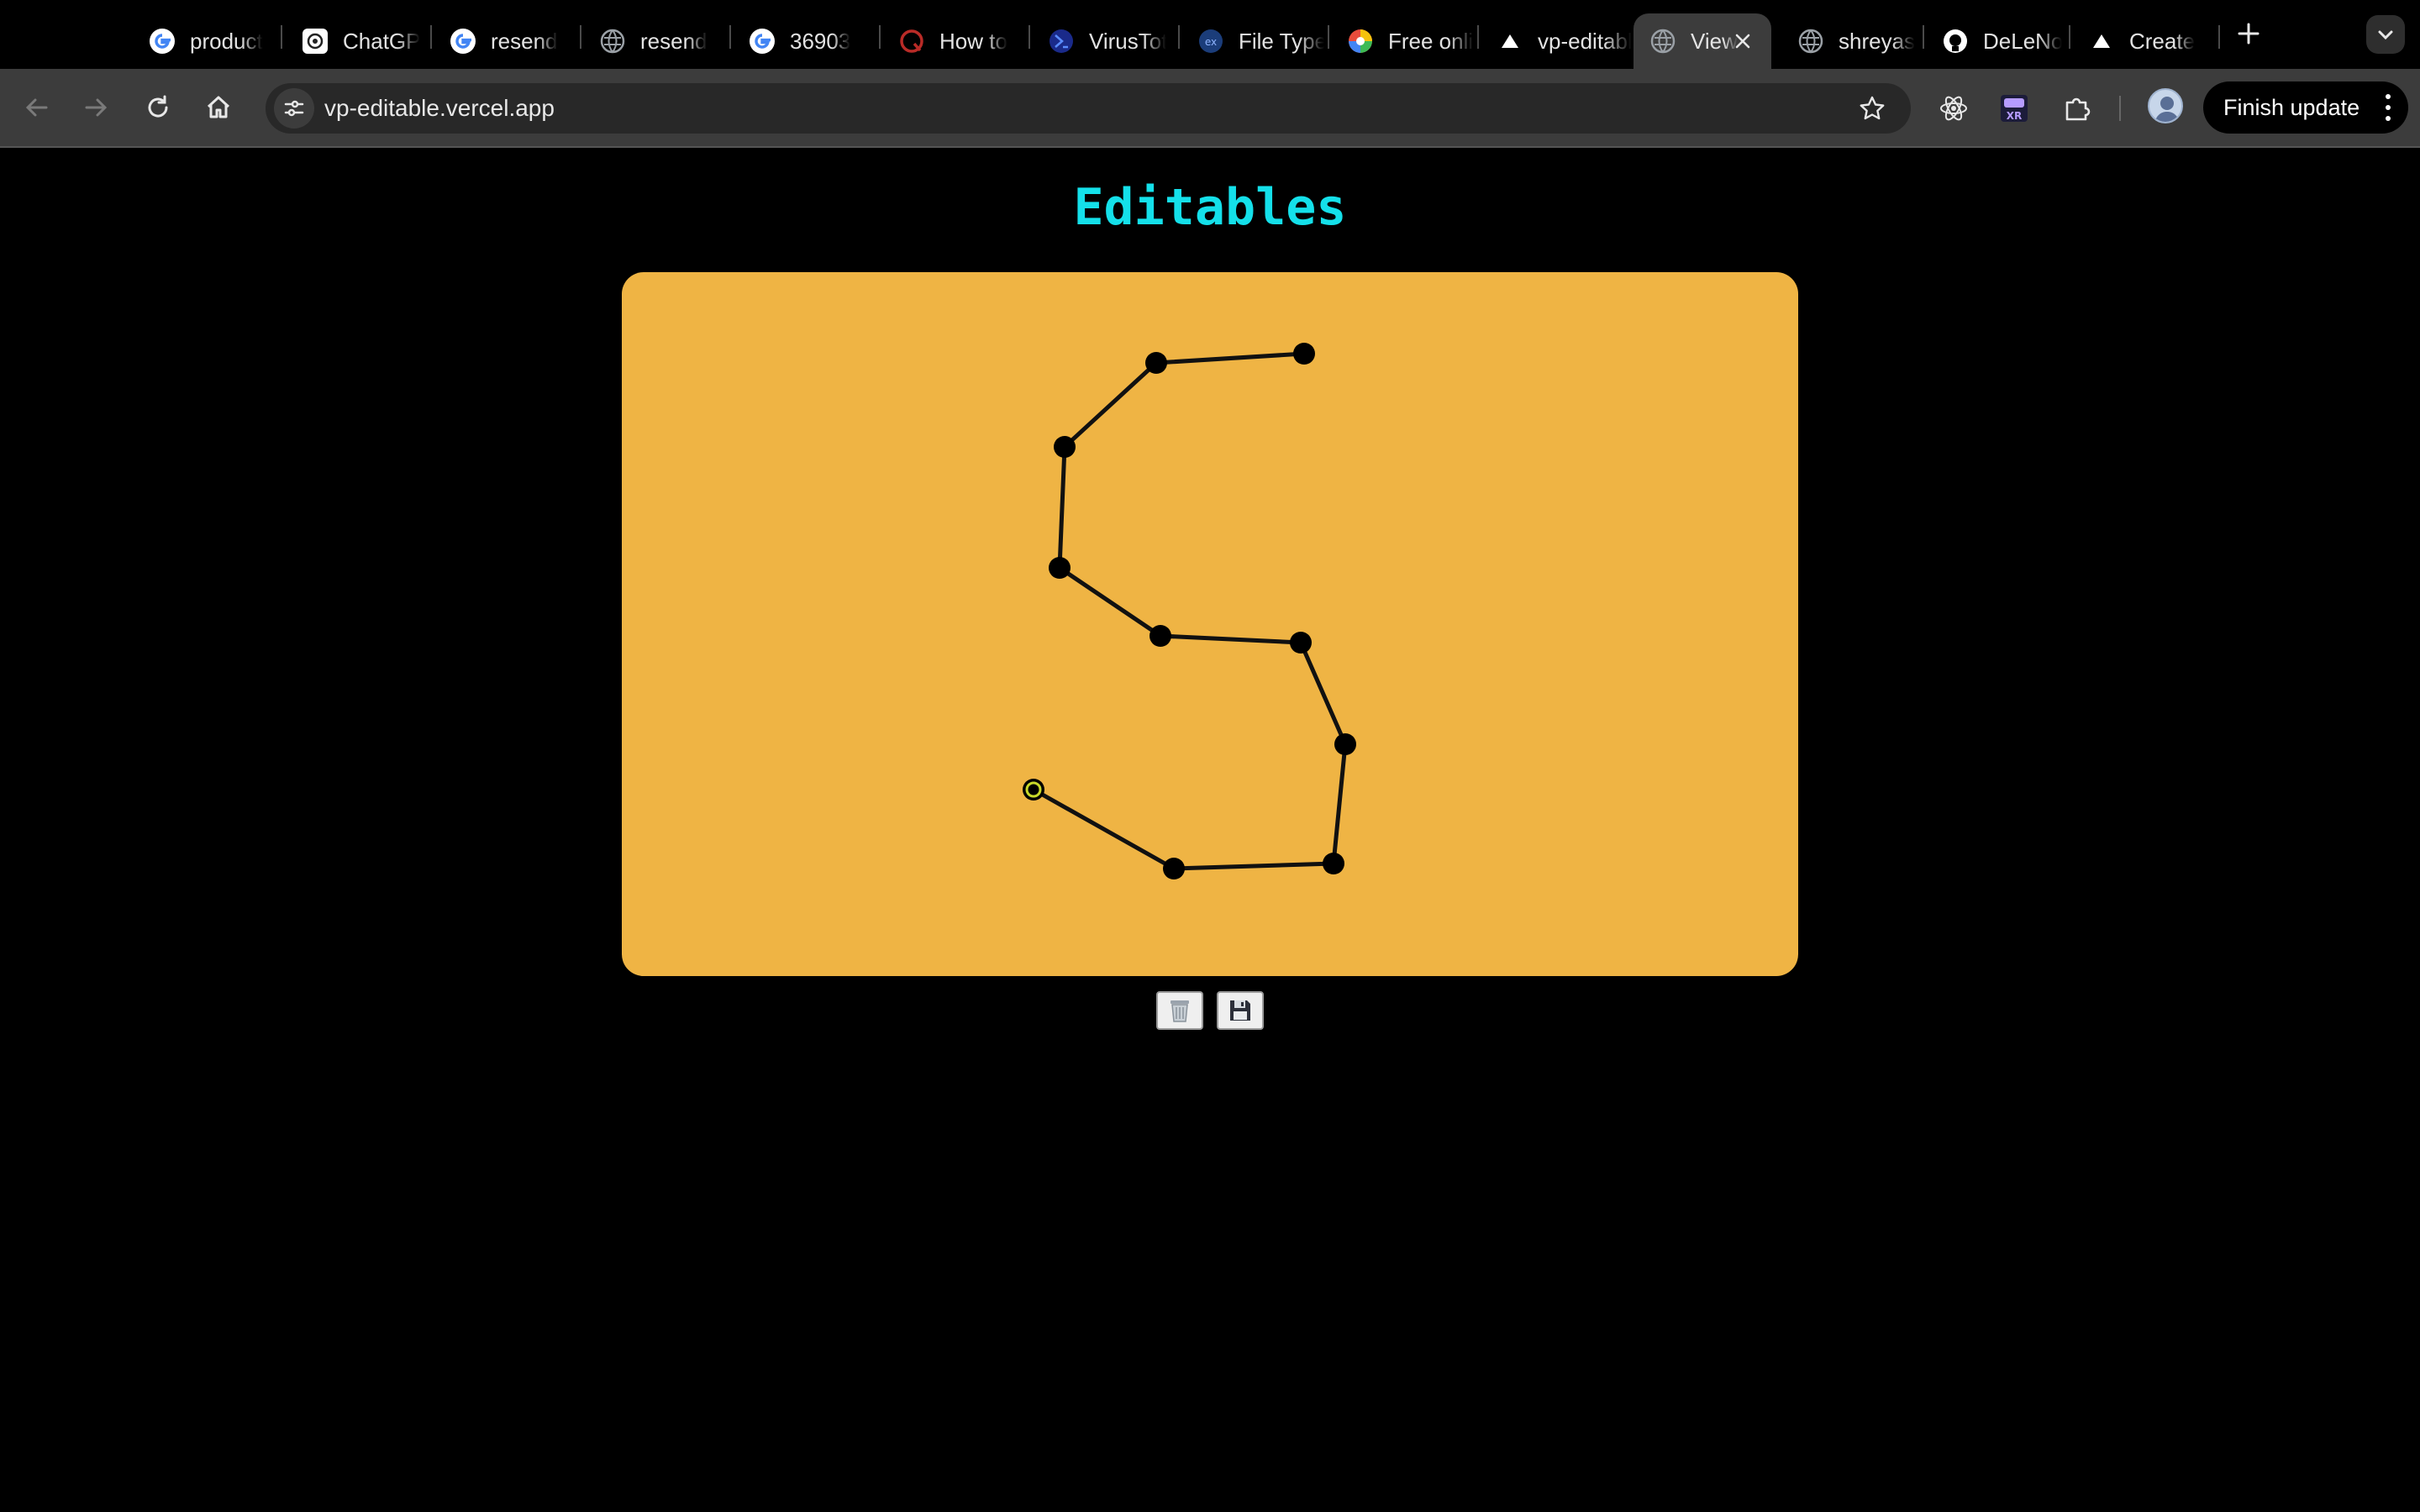 The image size is (2420, 1512). Describe the element at coordinates (1061, 41) in the screenshot. I see `virustotal-icon` at that location.